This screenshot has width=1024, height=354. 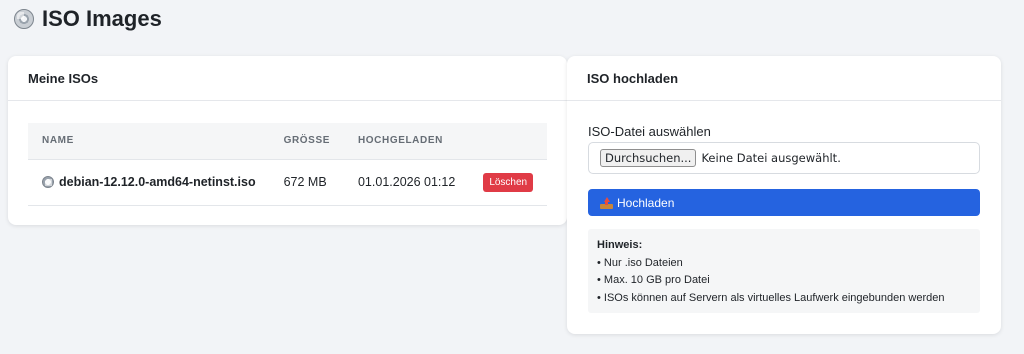 What do you see at coordinates (306, 141) in the screenshot?
I see `column-header-size: GRÖSSE` at bounding box center [306, 141].